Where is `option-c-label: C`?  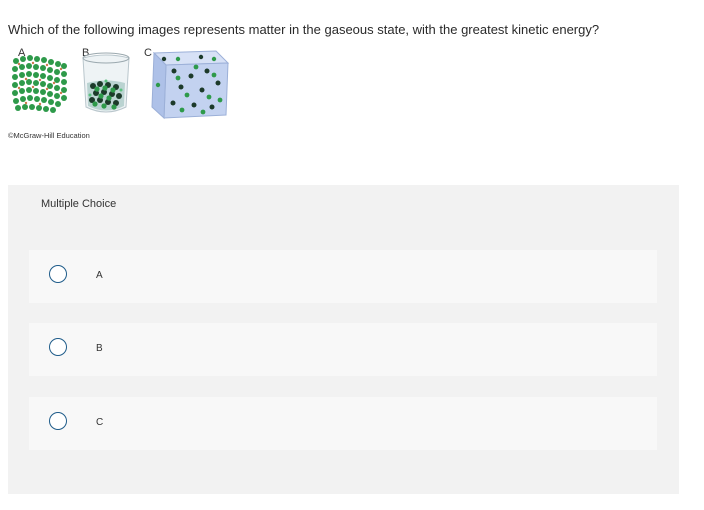 option-c-label: C is located at coordinates (100, 422).